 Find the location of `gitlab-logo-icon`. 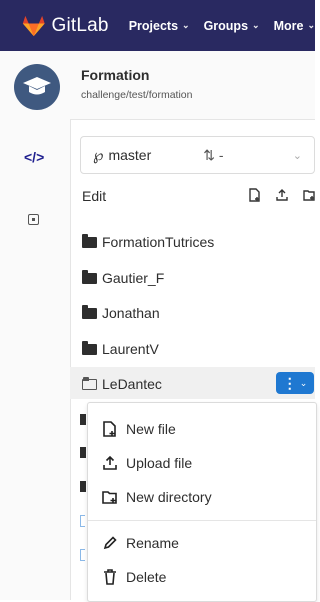

gitlab-logo-icon is located at coordinates (34, 26).